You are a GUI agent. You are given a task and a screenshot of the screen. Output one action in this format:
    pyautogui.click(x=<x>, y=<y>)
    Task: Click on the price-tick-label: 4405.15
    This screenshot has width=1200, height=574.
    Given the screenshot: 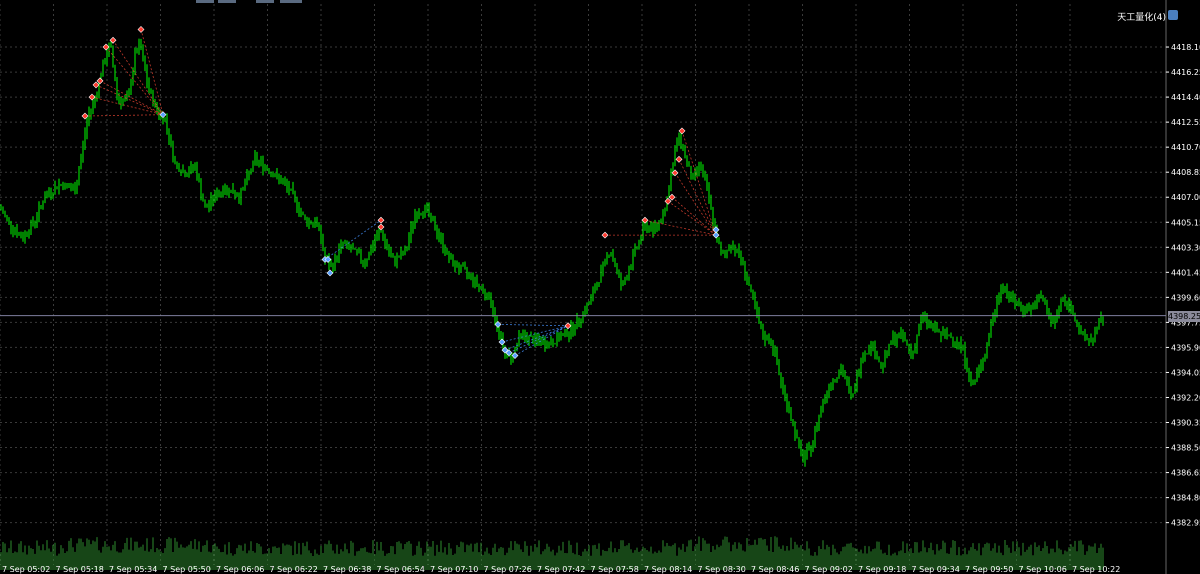 What is the action you would take?
    pyautogui.click(x=1185, y=222)
    